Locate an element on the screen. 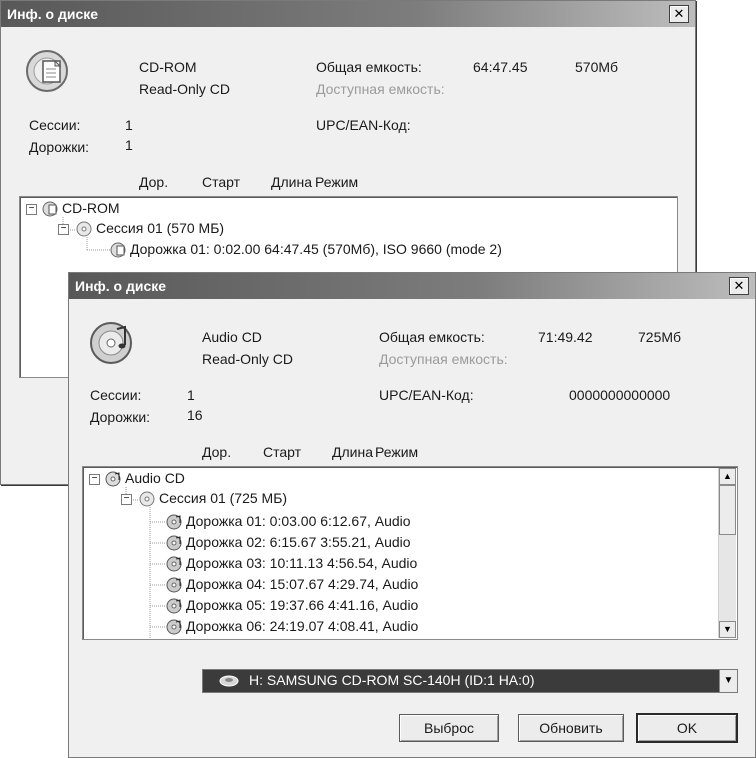 Image resolution: width=756 pixels, height=758 pixels. scroll-up-button: ▲ is located at coordinates (727, 476).